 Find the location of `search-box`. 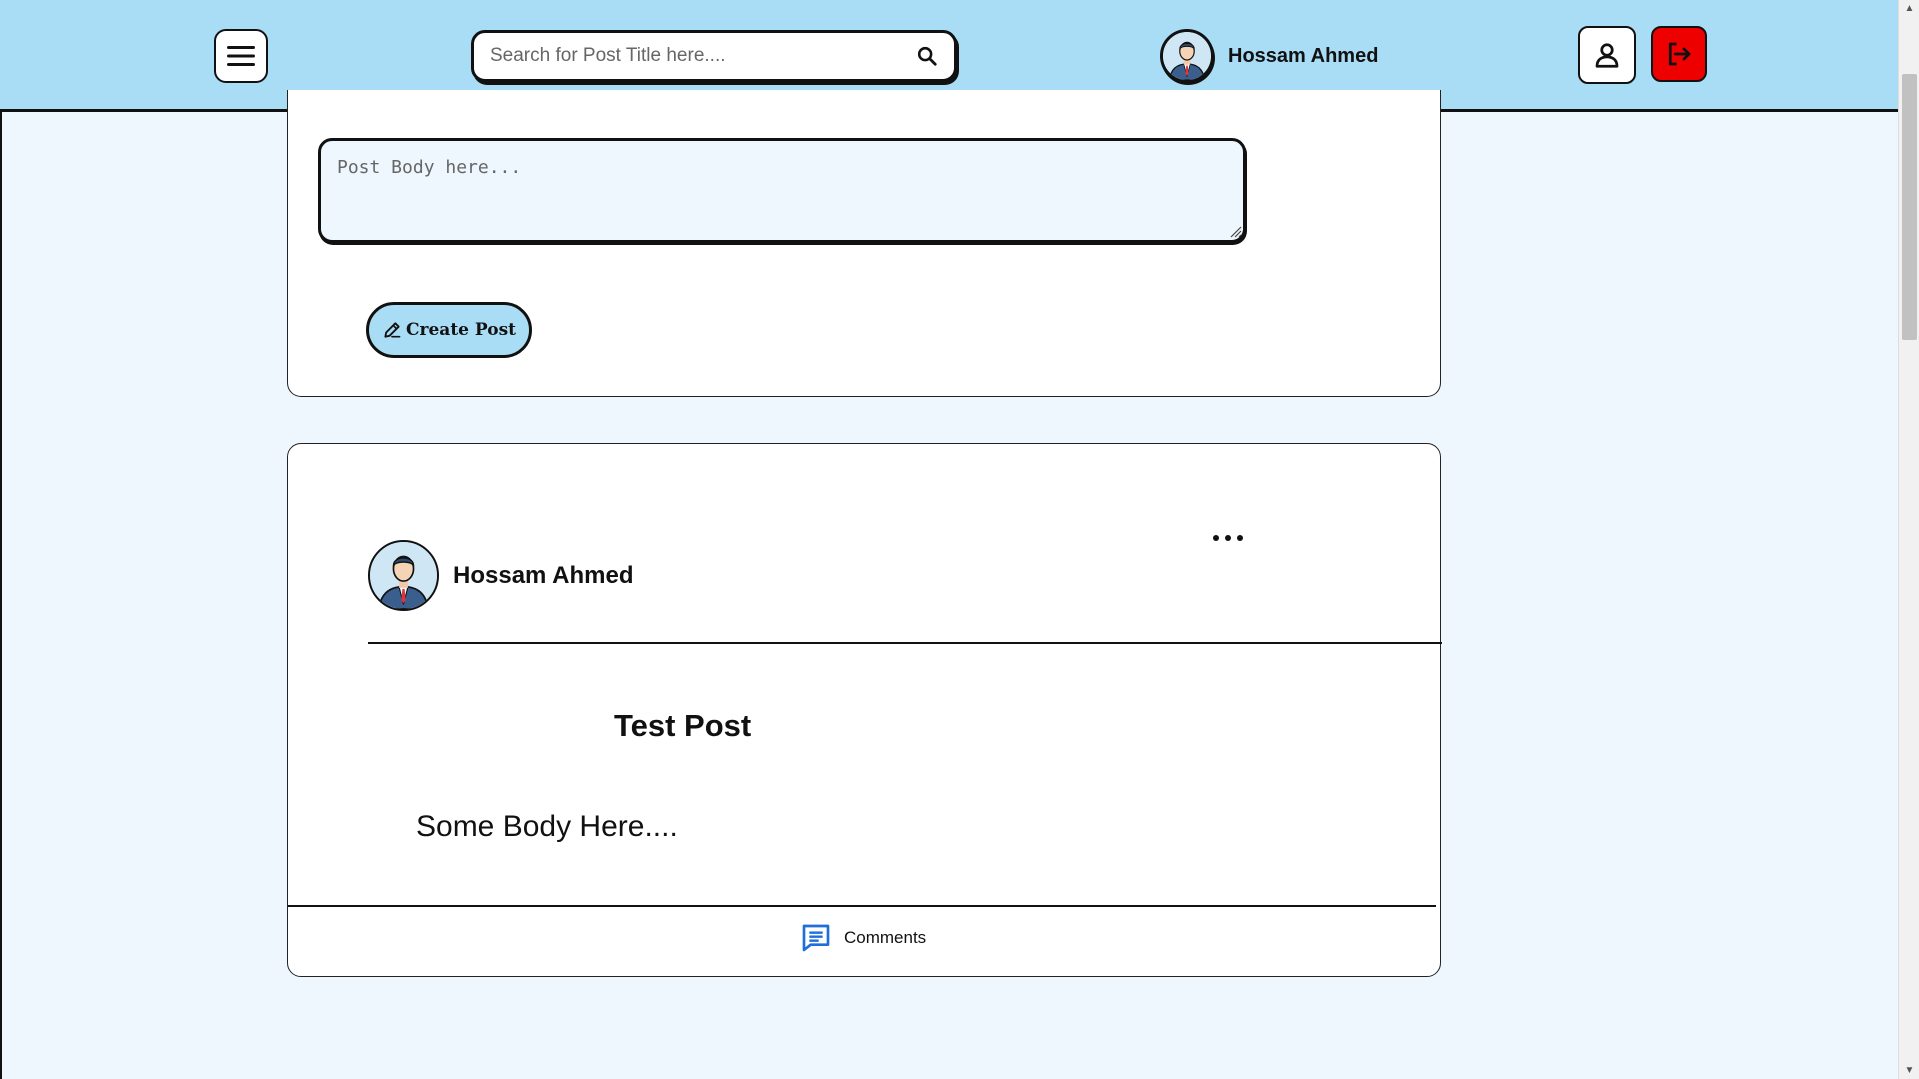

search-box is located at coordinates (714, 56).